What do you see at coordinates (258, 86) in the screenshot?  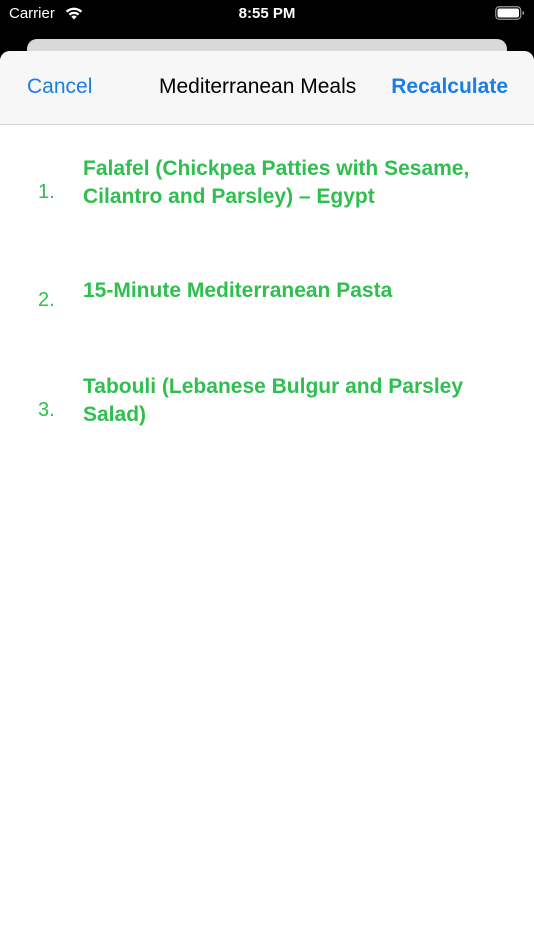 I see `page-title: Mediterranean Meals` at bounding box center [258, 86].